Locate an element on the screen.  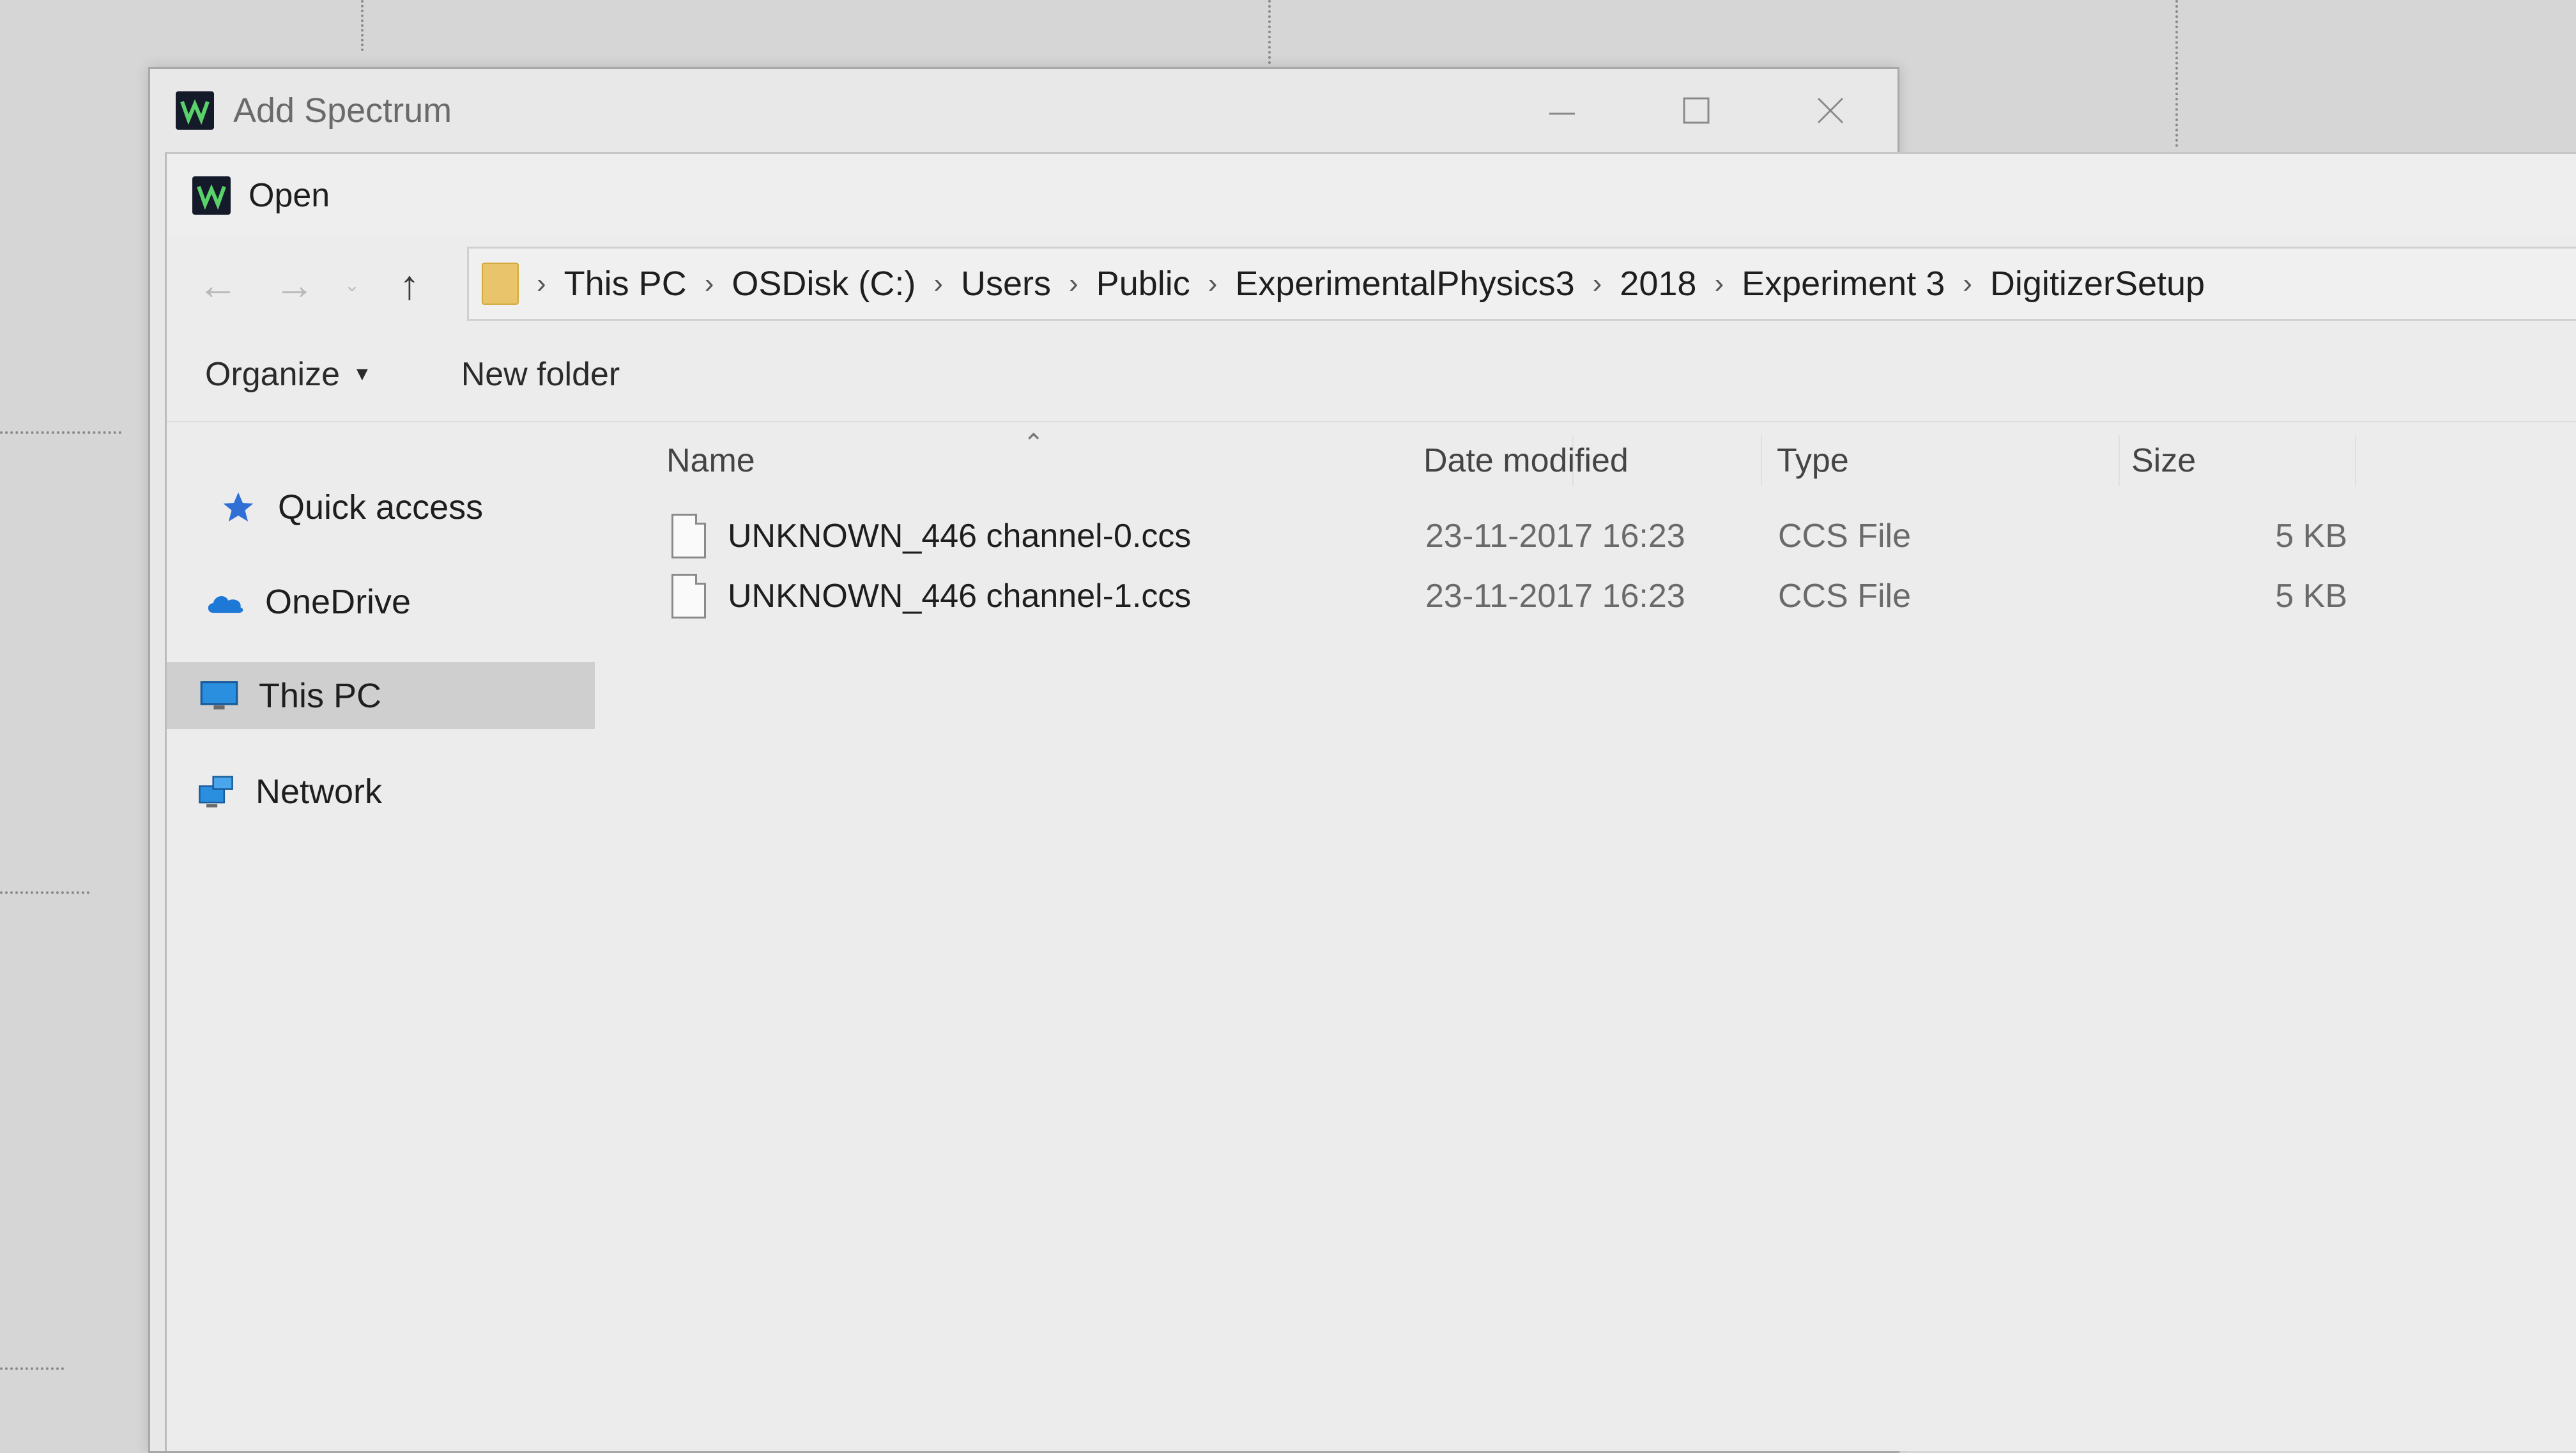
maximize-button is located at coordinates (1696, 110).